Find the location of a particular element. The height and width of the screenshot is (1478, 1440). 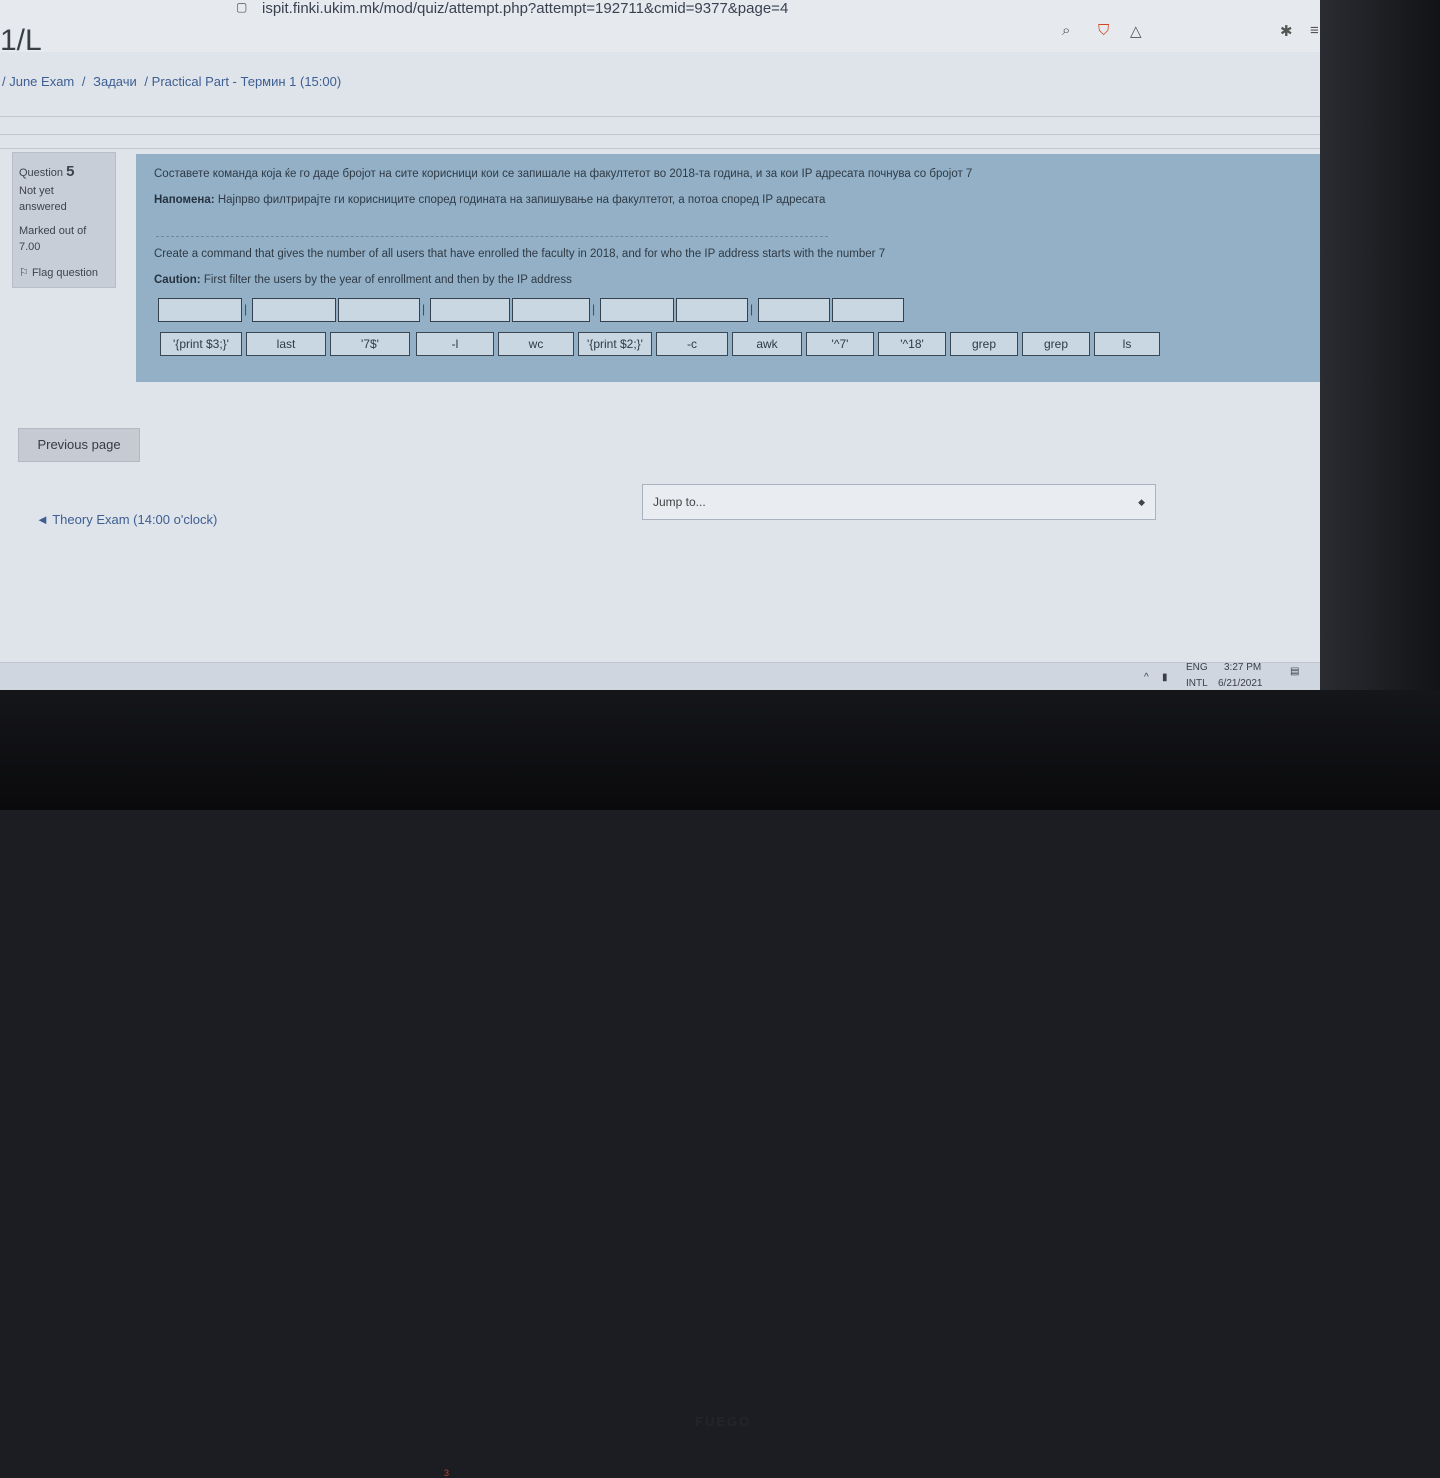

drag-item: awk is located at coordinates (767, 344).